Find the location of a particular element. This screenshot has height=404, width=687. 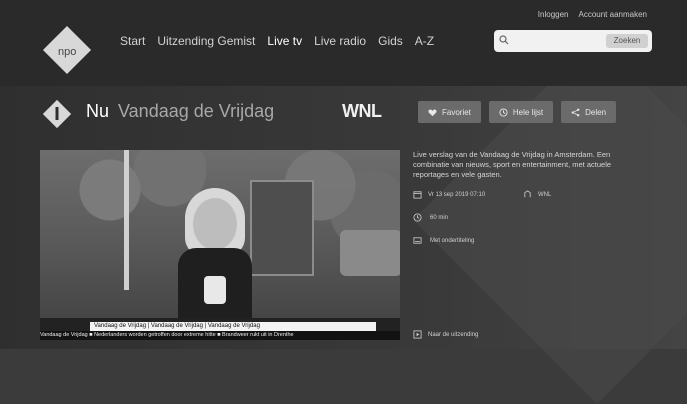

nav-a-z: A-Z is located at coordinates (424, 41).